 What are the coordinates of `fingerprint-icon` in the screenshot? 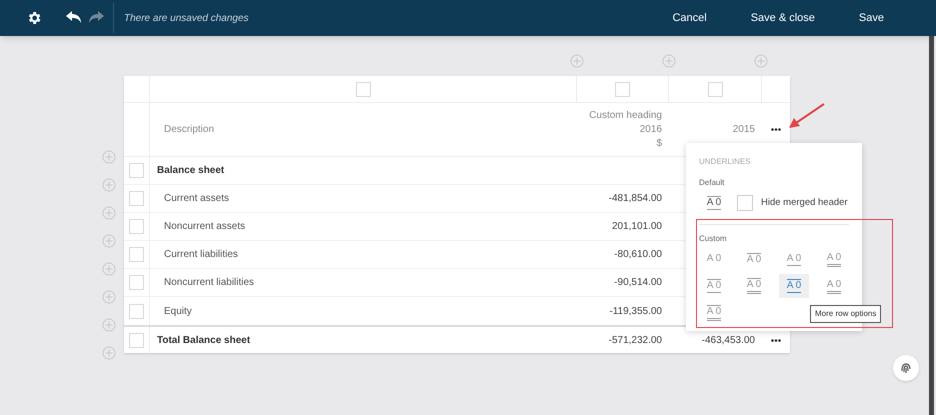 It's located at (906, 368).